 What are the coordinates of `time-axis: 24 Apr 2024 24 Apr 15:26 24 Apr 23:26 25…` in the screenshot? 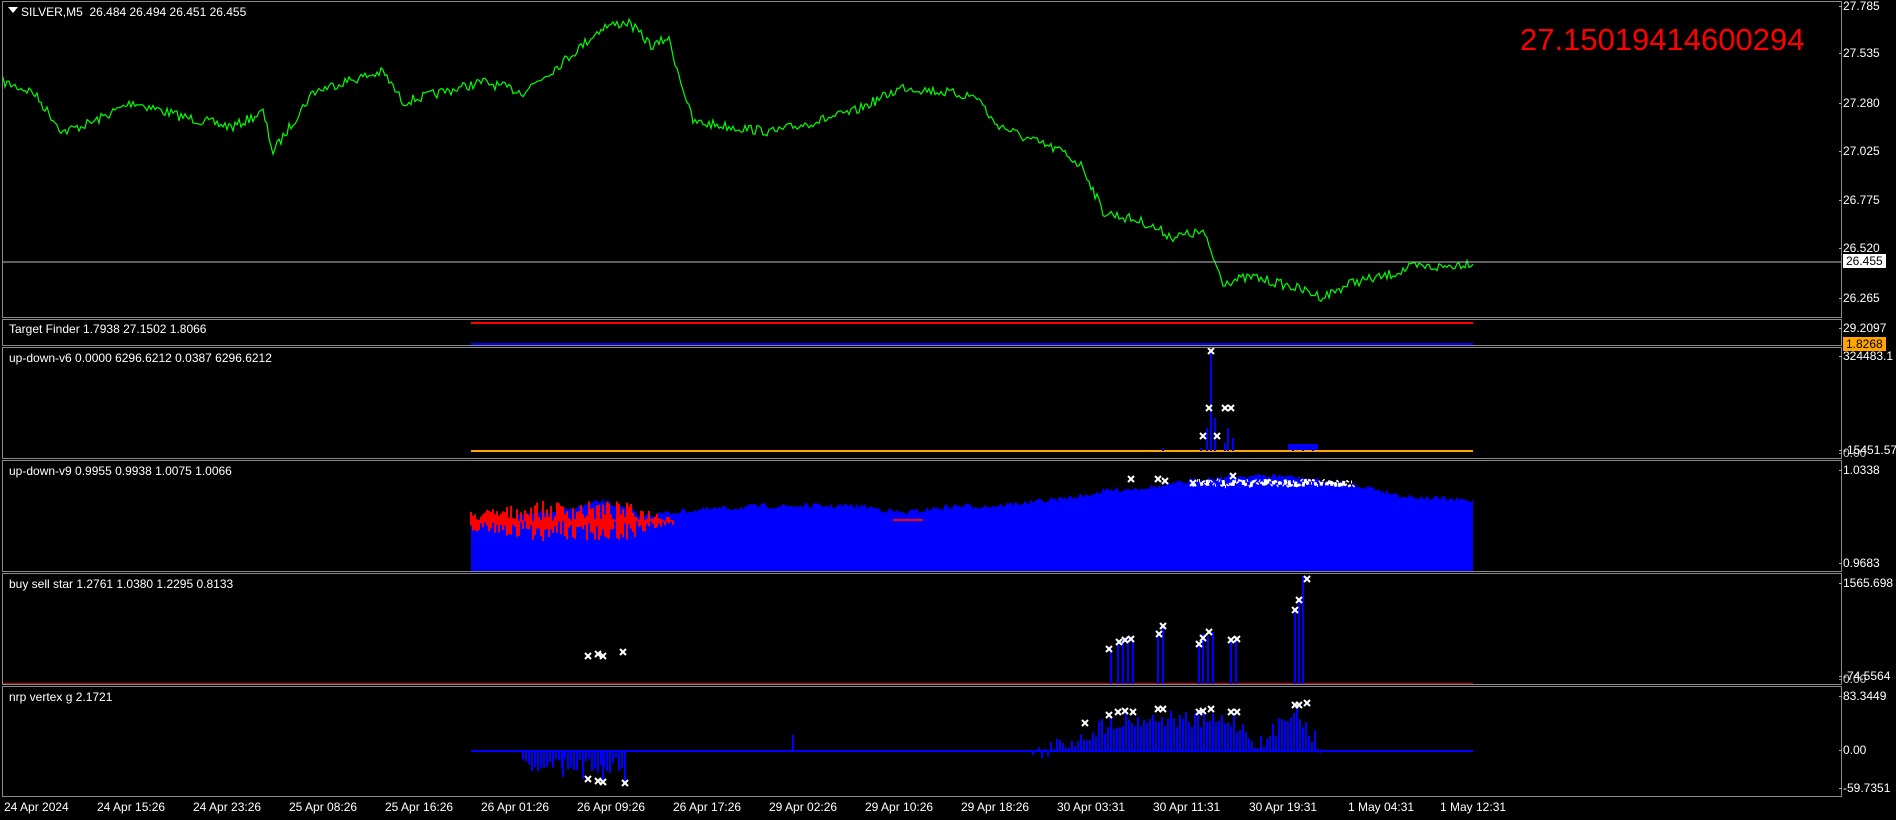 It's located at (921, 808).